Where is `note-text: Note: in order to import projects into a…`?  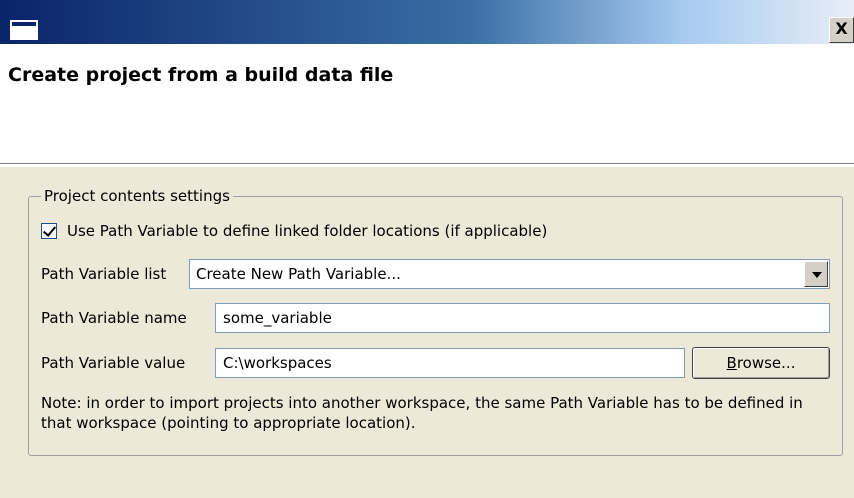 note-text: Note: in order to import projects into a… is located at coordinates (422, 413).